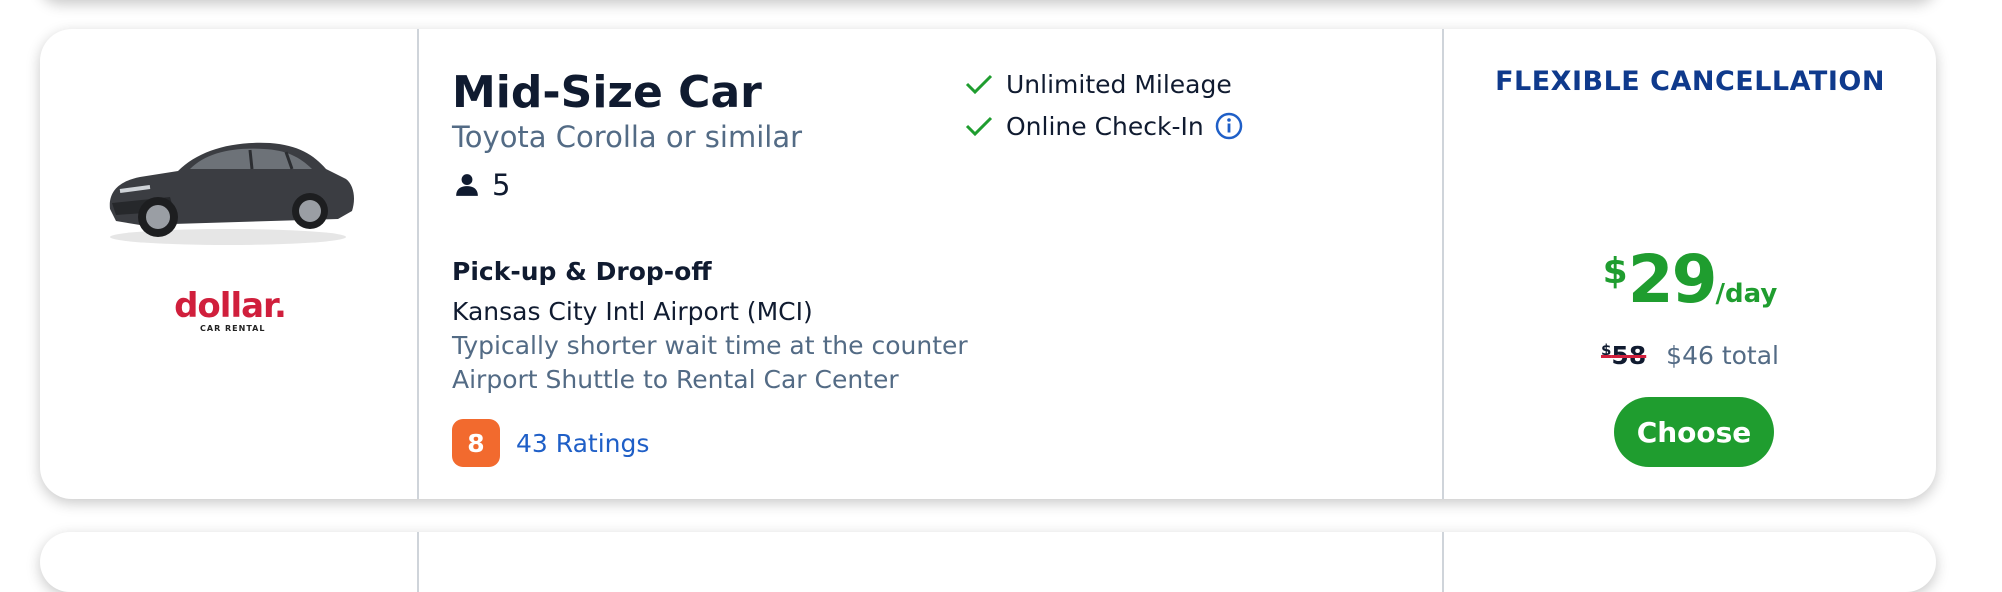 The width and height of the screenshot is (2002, 592). I want to click on original-price-amount: 58, so click(1629, 355).